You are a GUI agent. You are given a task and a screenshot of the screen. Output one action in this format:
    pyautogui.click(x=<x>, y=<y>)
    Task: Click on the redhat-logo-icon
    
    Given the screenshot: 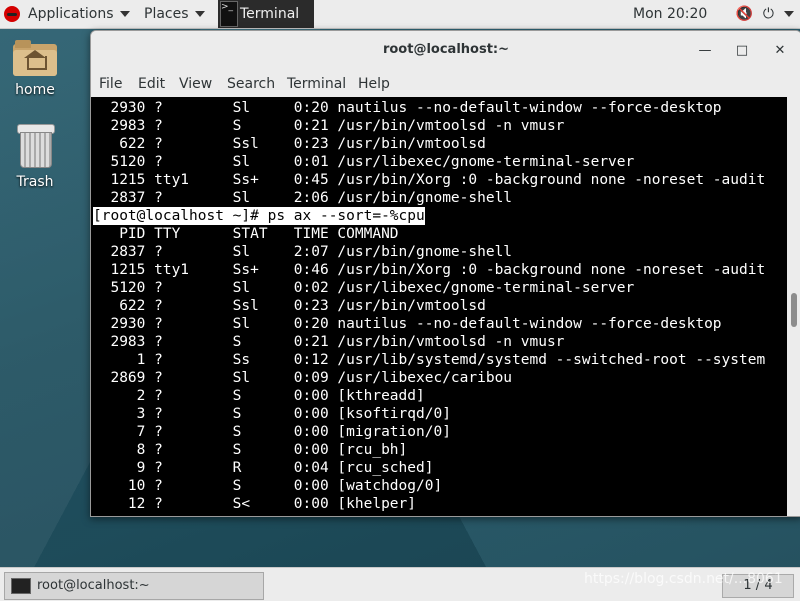 What is the action you would take?
    pyautogui.click(x=12, y=14)
    